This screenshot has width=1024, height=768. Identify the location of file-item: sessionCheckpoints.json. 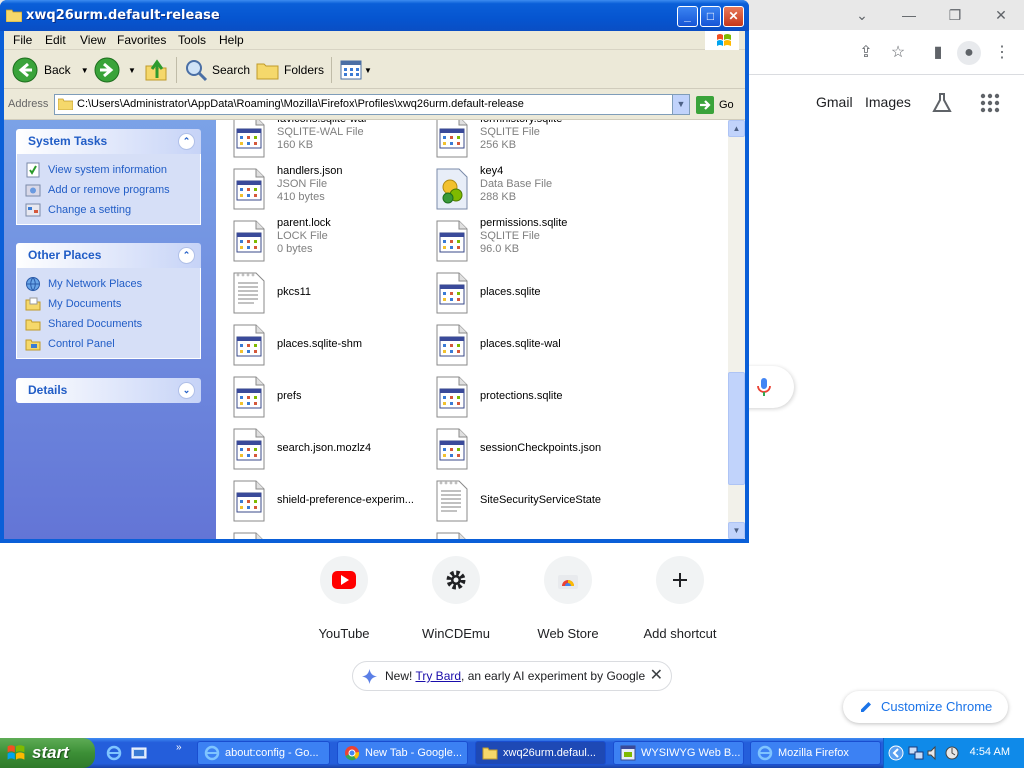
(519, 449).